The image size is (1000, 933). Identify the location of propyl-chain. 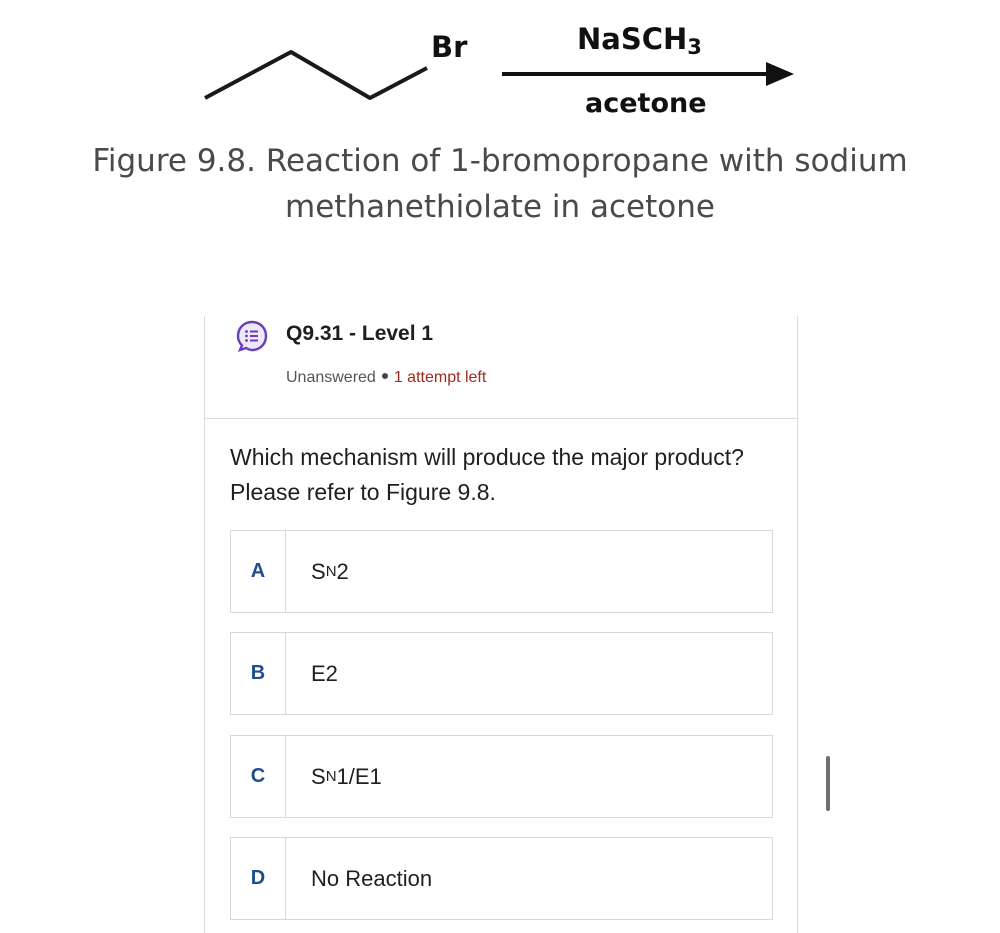
(316, 75).